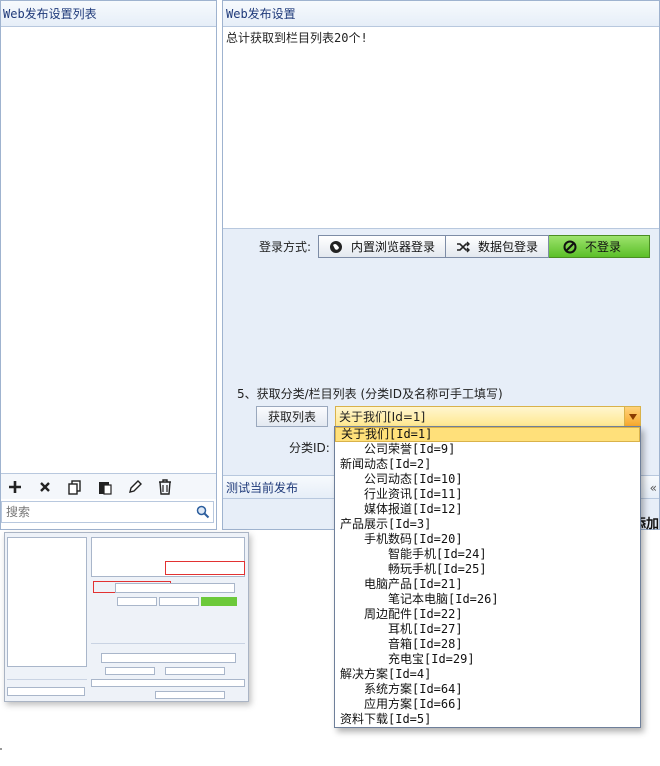 This screenshot has height=766, width=660. Describe the element at coordinates (487, 599) in the screenshot. I see `dropdown-item: 笔记本电脑[Id=26]` at that location.